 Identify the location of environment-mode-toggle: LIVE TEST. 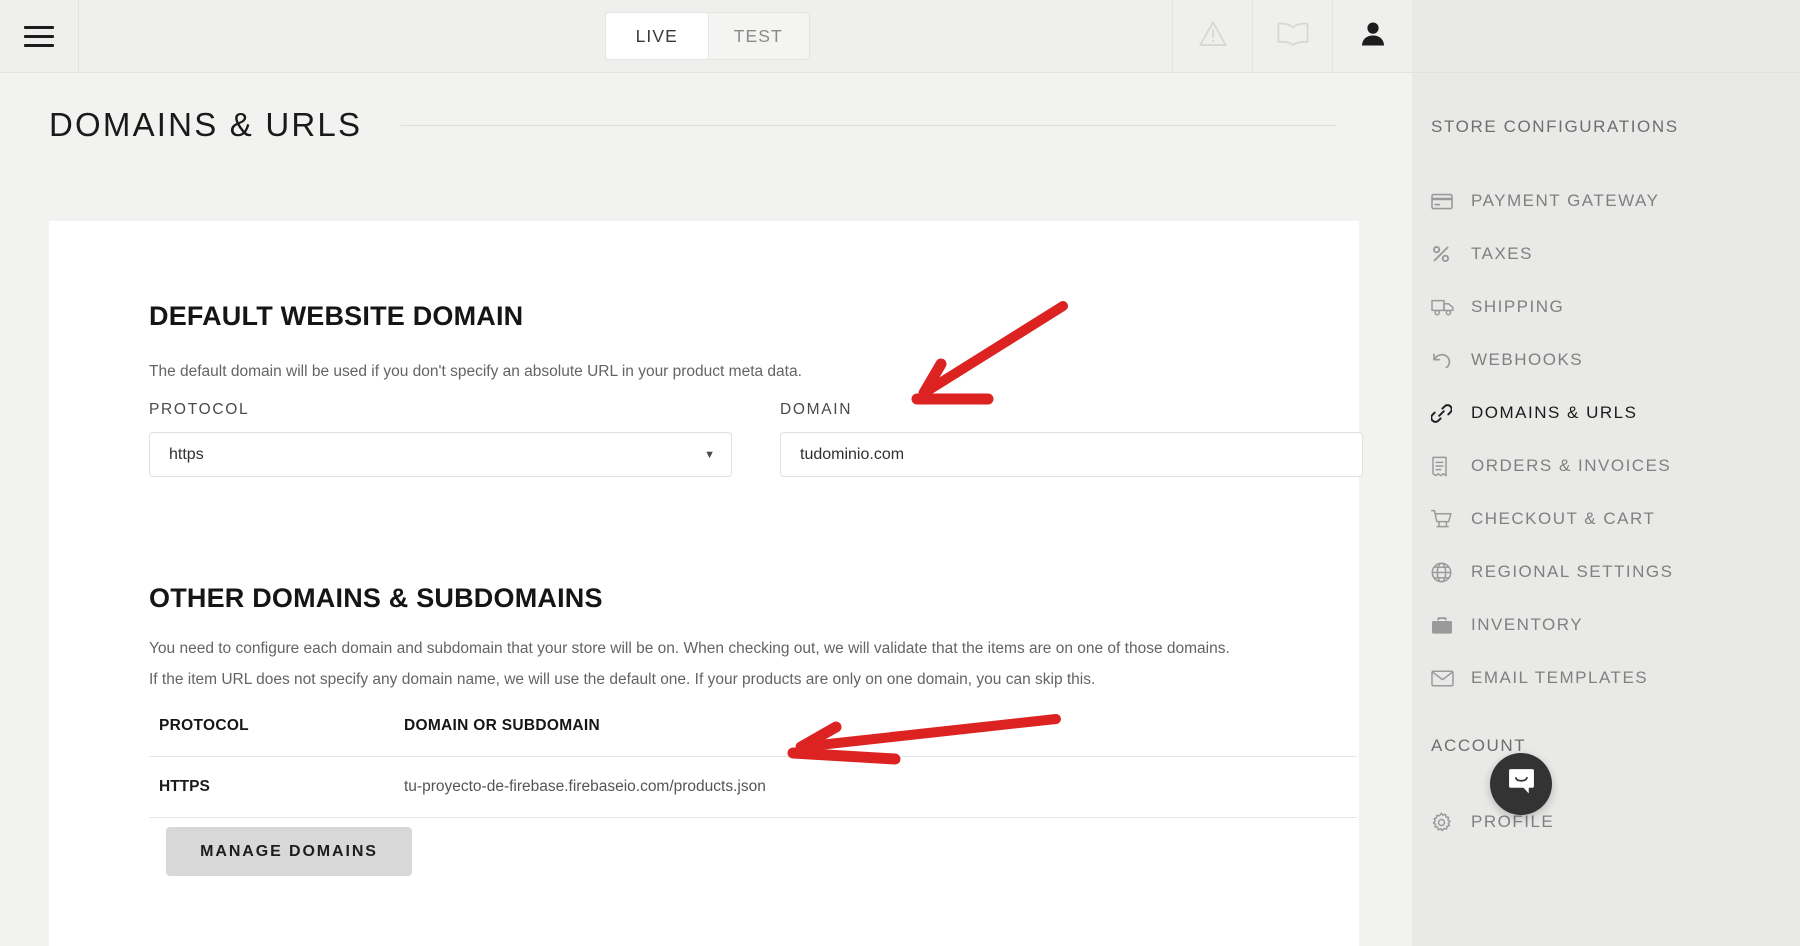
(707, 36).